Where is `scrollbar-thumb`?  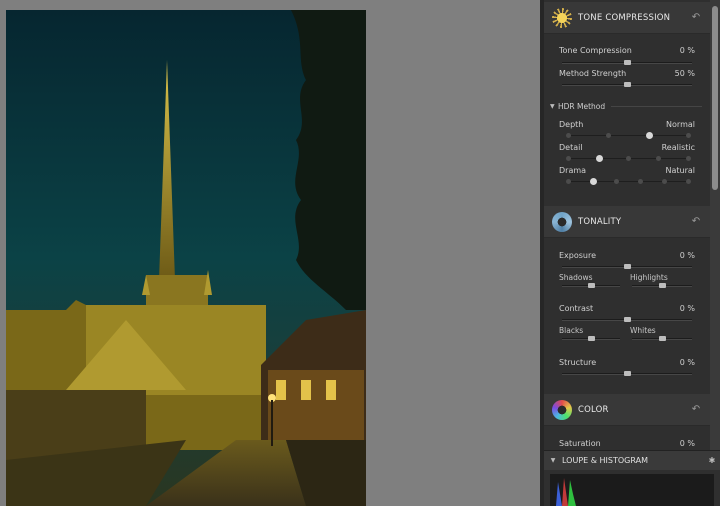
scrollbar-thumb is located at coordinates (715, 98).